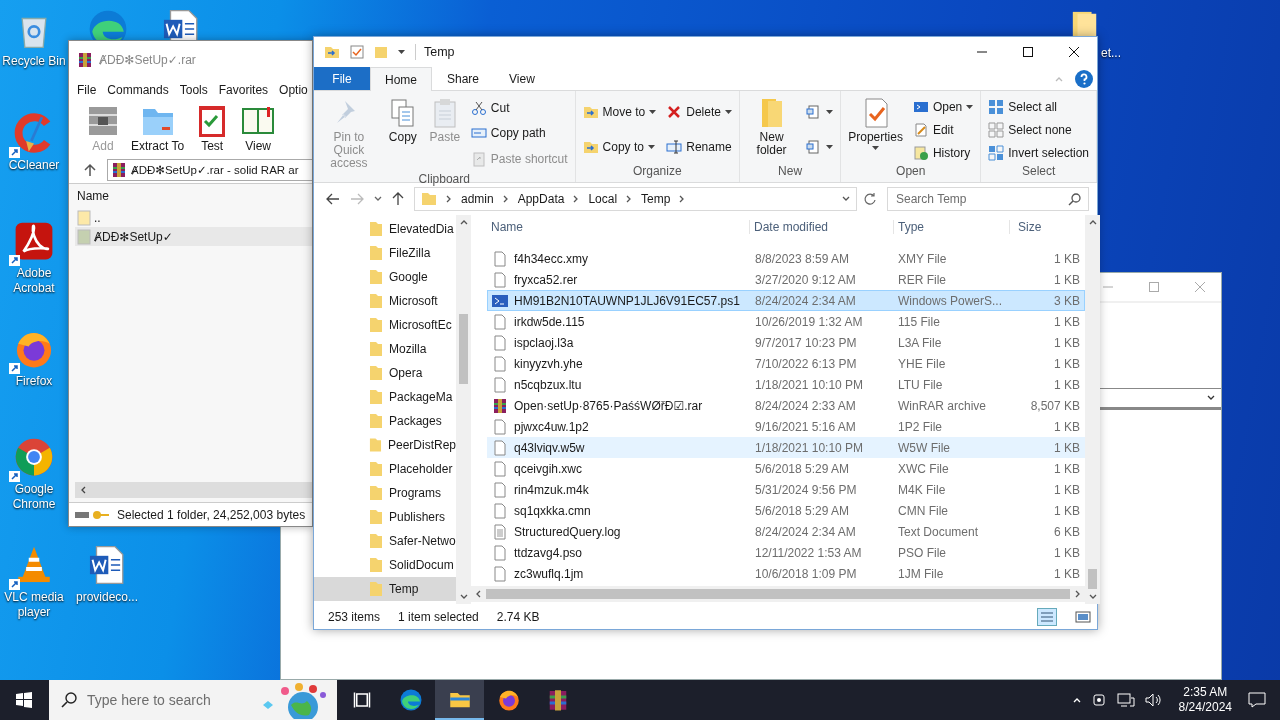  I want to click on details-view-icon, so click(1047, 616).